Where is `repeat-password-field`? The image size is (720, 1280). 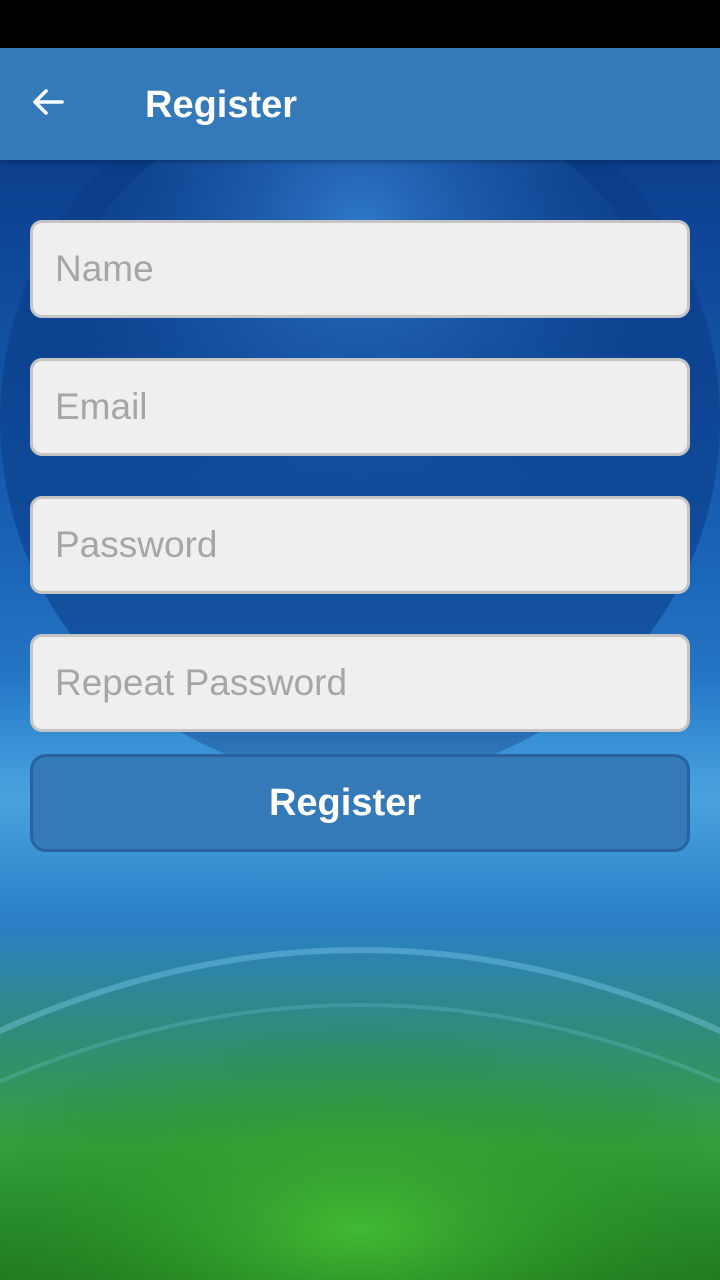
repeat-password-field is located at coordinates (360, 683).